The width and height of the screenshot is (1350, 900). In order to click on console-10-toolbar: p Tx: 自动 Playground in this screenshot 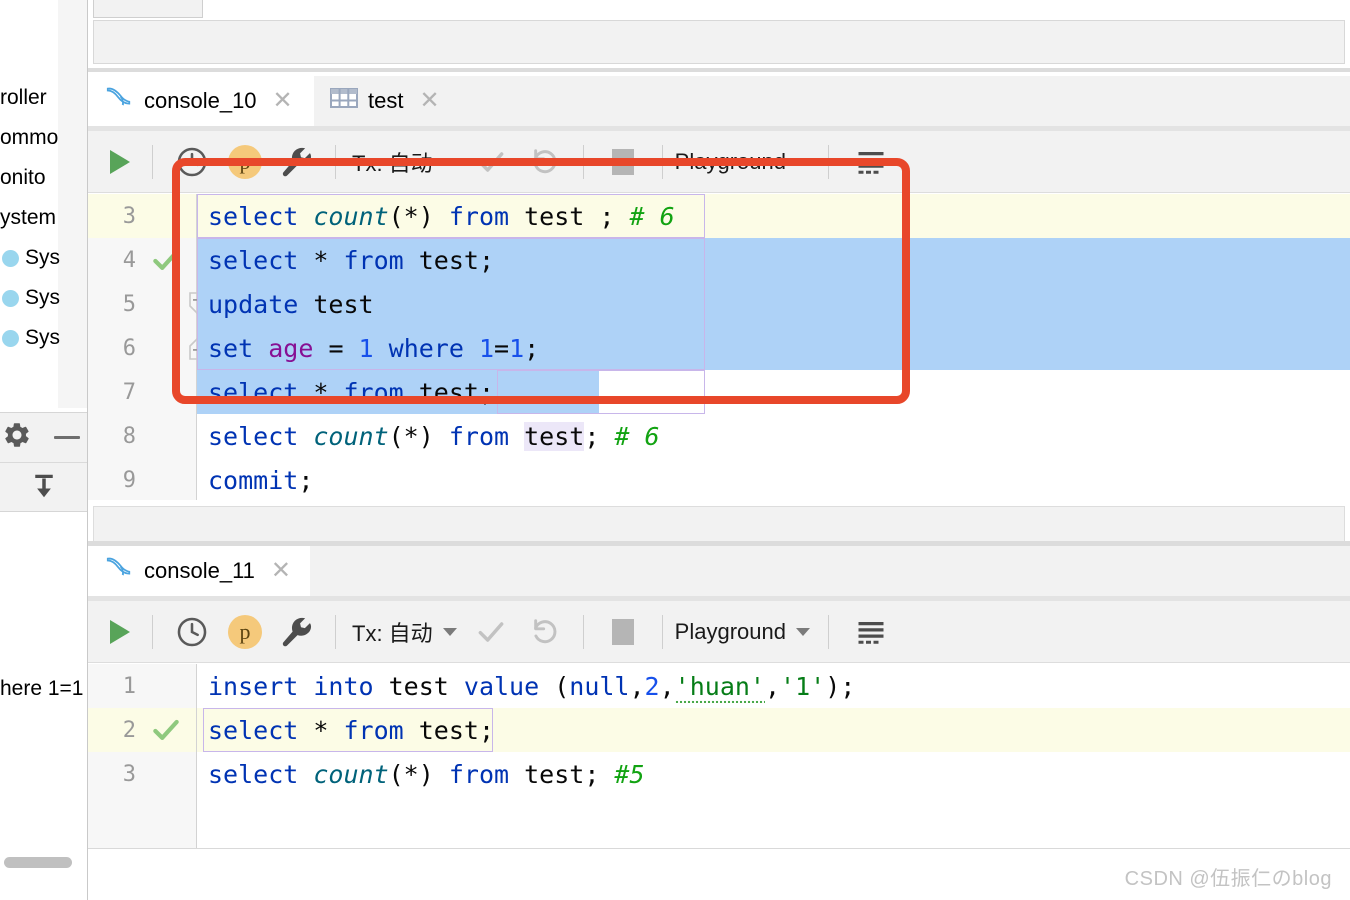, I will do `click(719, 162)`.